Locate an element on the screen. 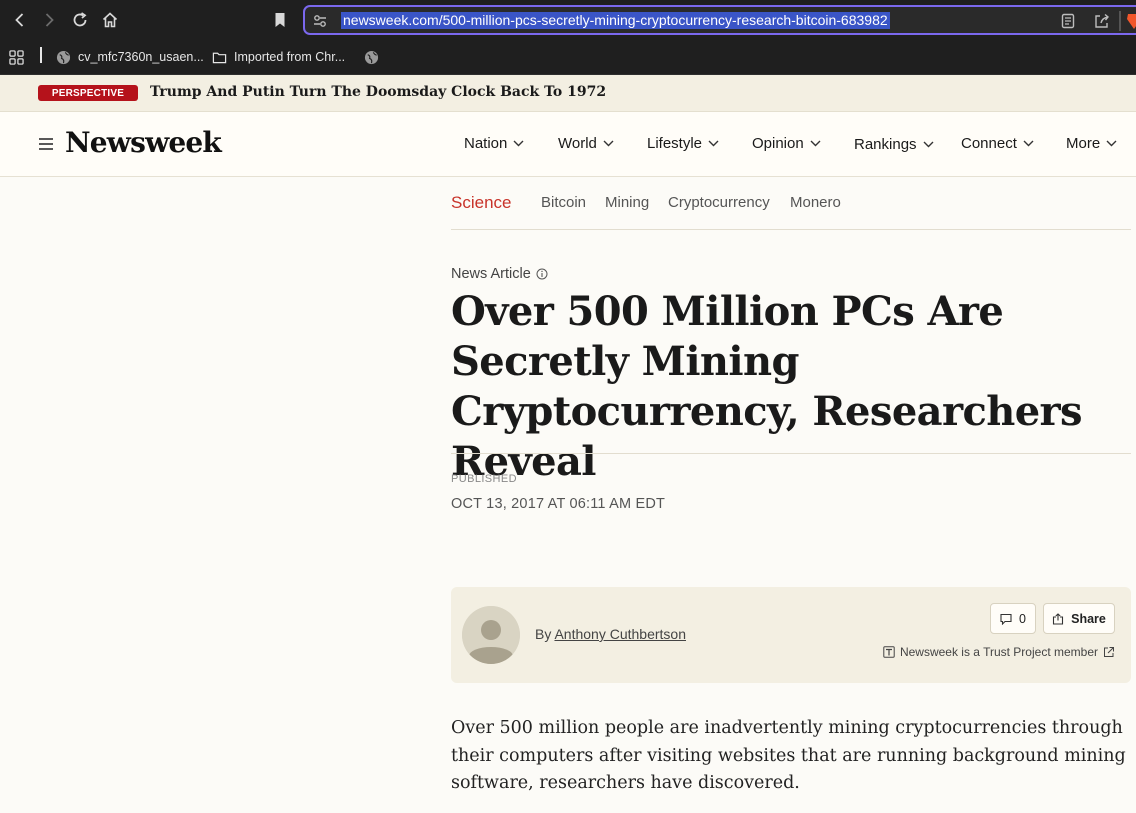 The height and width of the screenshot is (813, 1136). author-avatar is located at coordinates (491, 635).